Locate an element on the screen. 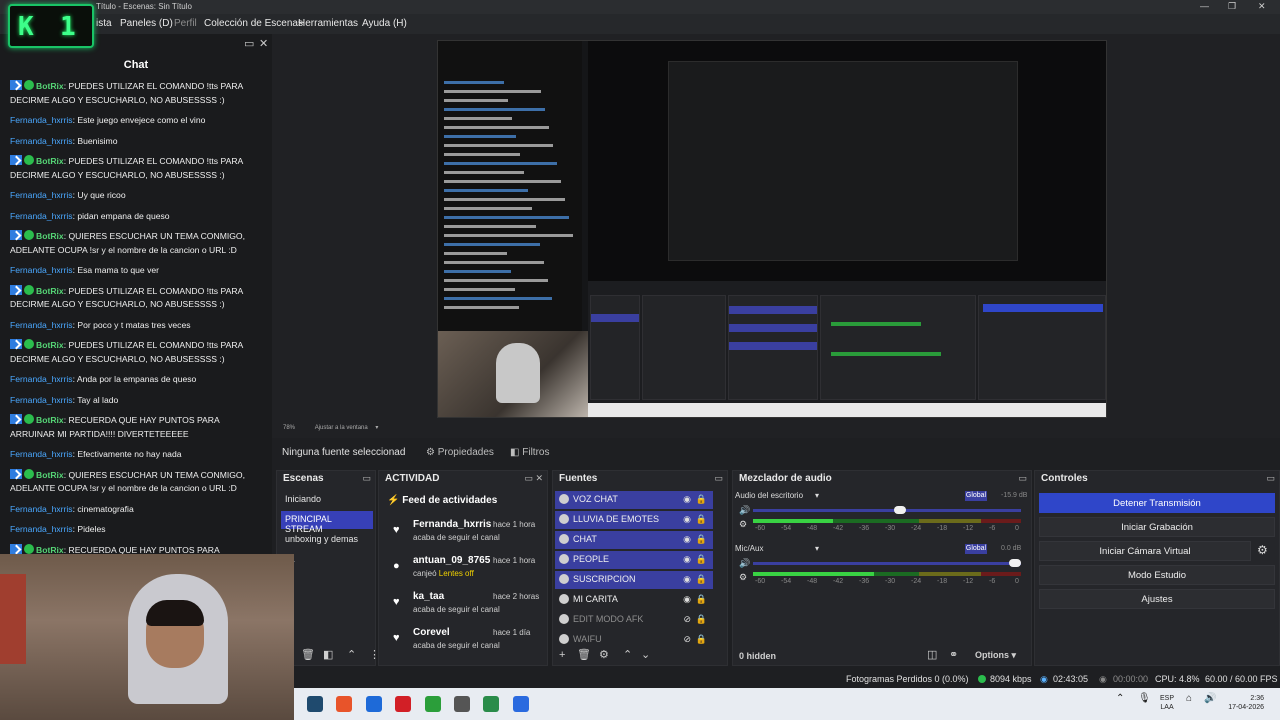 Image resolution: width=1280 pixels, height=720 pixels. mixer-undock-icon: ▭ is located at coordinates (1022, 478).